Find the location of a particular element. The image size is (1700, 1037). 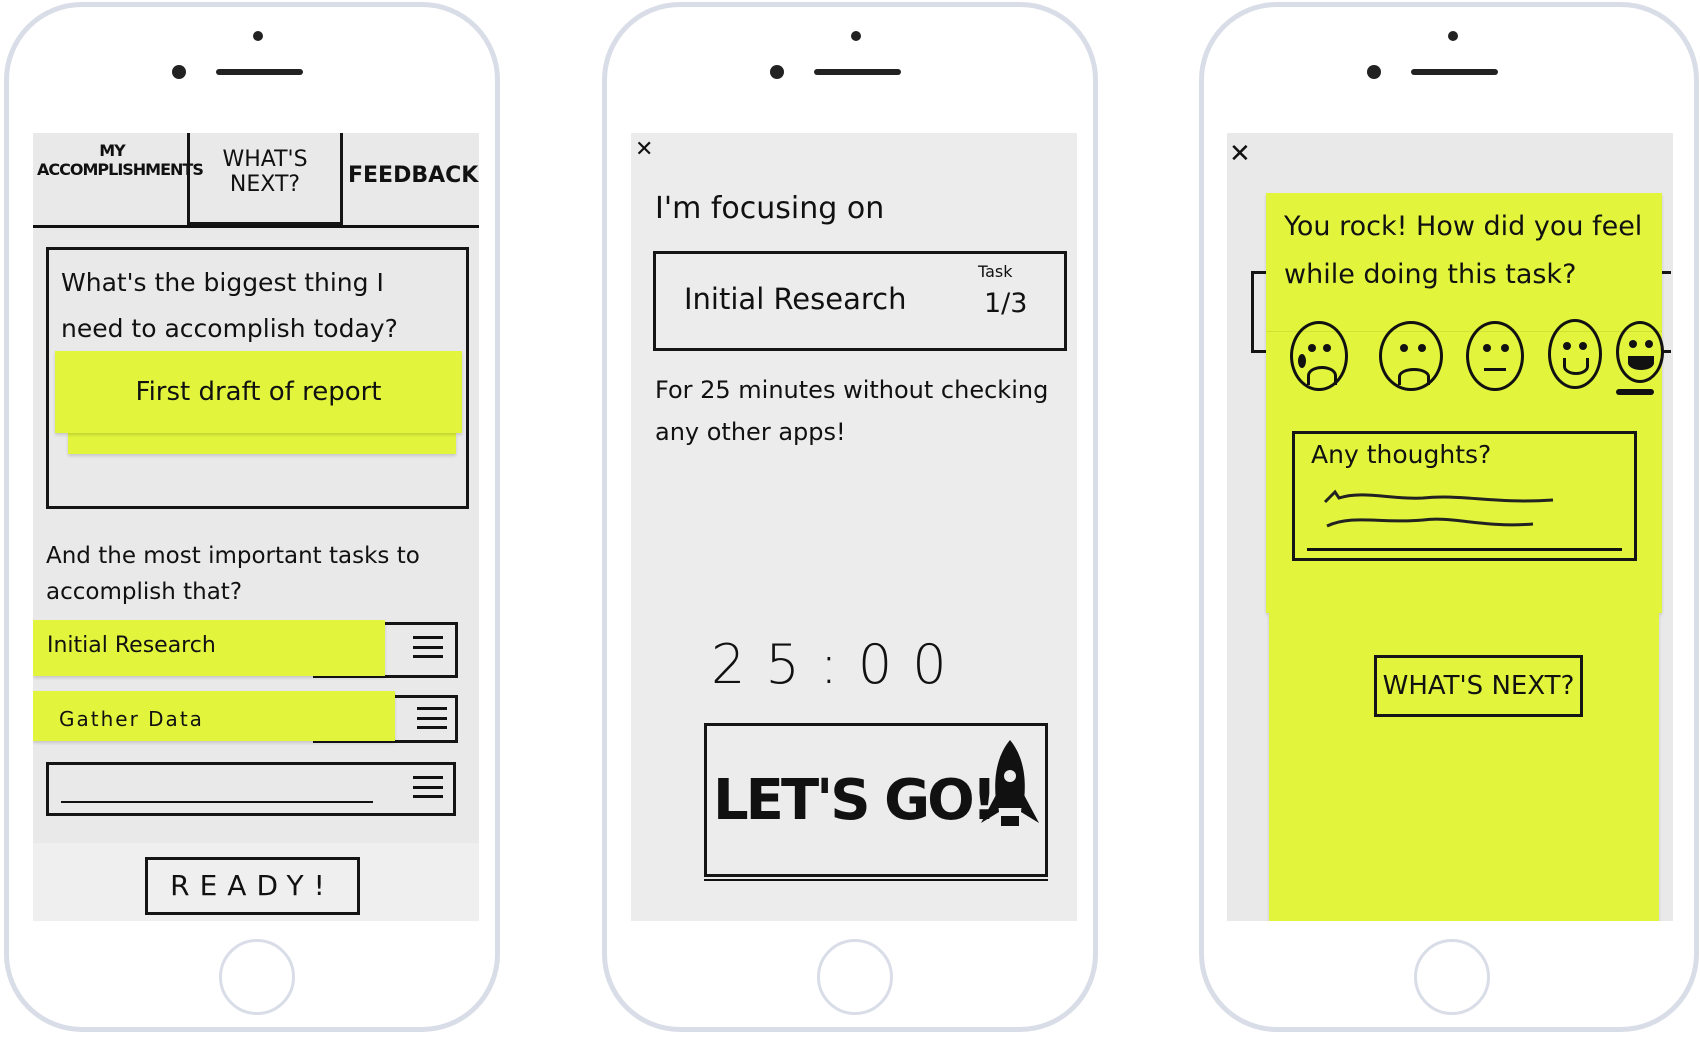

tab-my-accomplishments: MY ACCOMPLISHMENTS is located at coordinates (120, 160).